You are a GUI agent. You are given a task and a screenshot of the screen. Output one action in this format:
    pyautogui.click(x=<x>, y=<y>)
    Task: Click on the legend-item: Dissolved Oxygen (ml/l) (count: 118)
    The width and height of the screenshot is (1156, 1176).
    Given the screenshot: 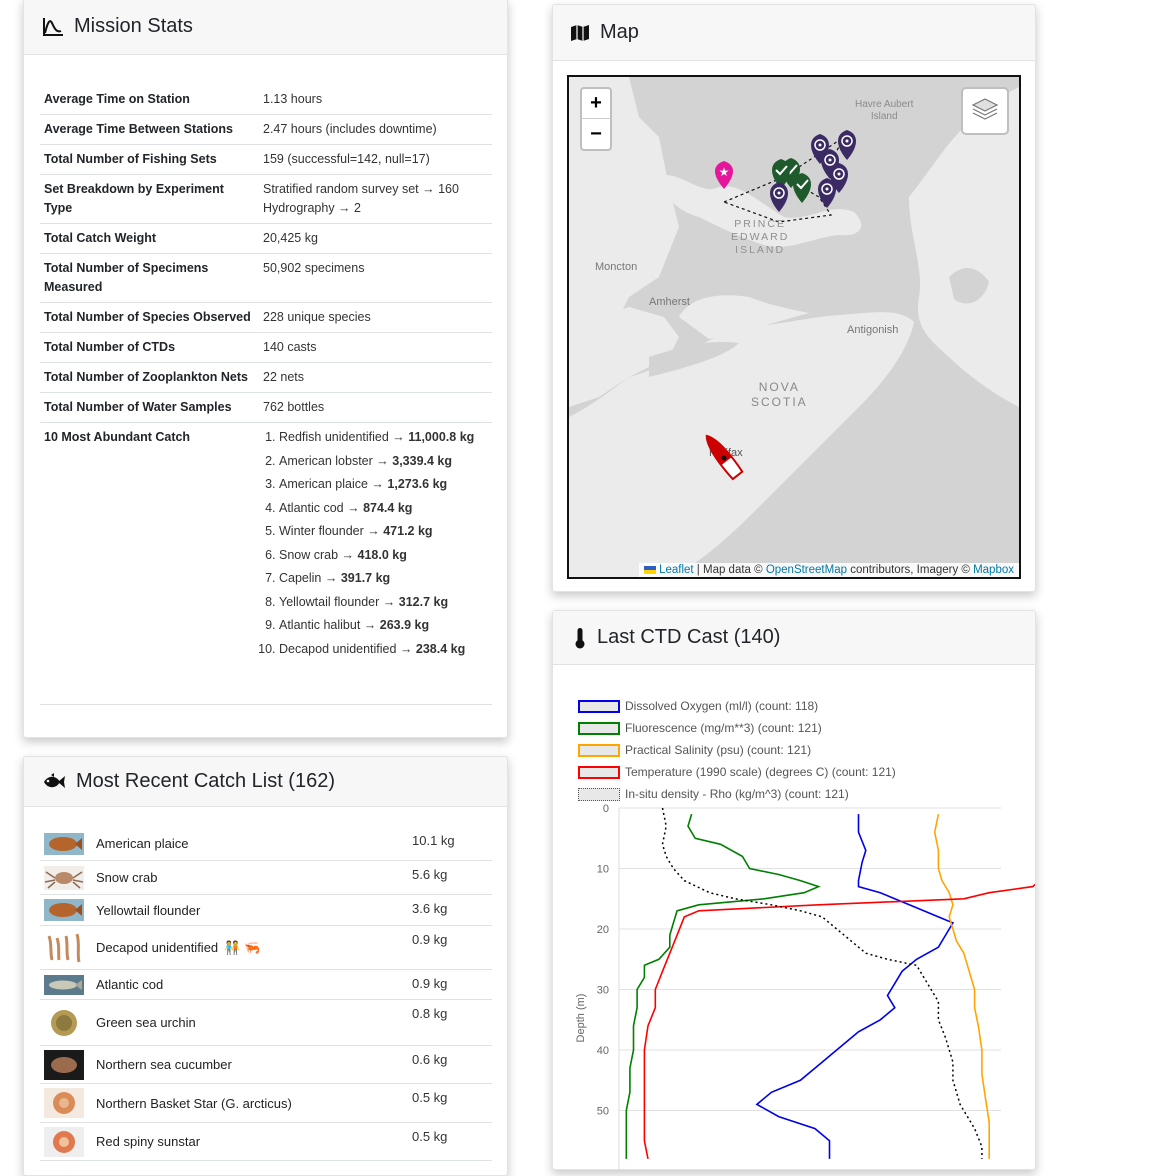 What is the action you would take?
    pyautogui.click(x=737, y=706)
    